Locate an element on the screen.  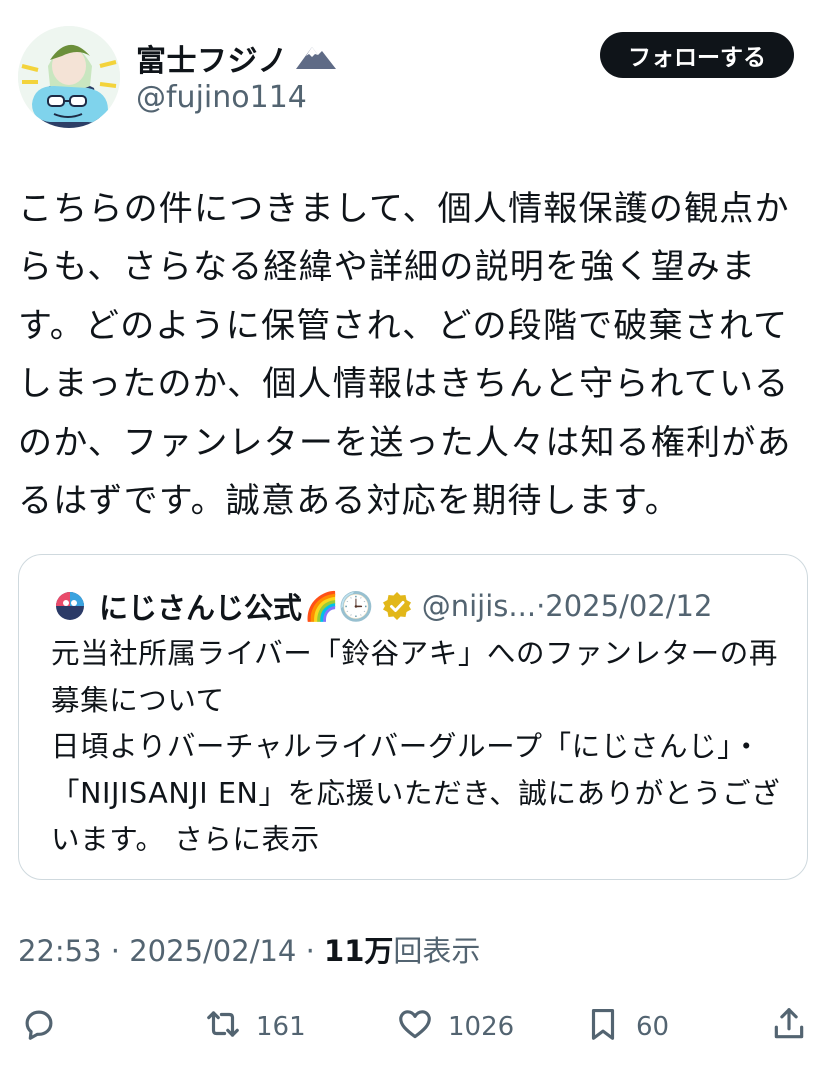
retweet-icon is located at coordinates (223, 1027).